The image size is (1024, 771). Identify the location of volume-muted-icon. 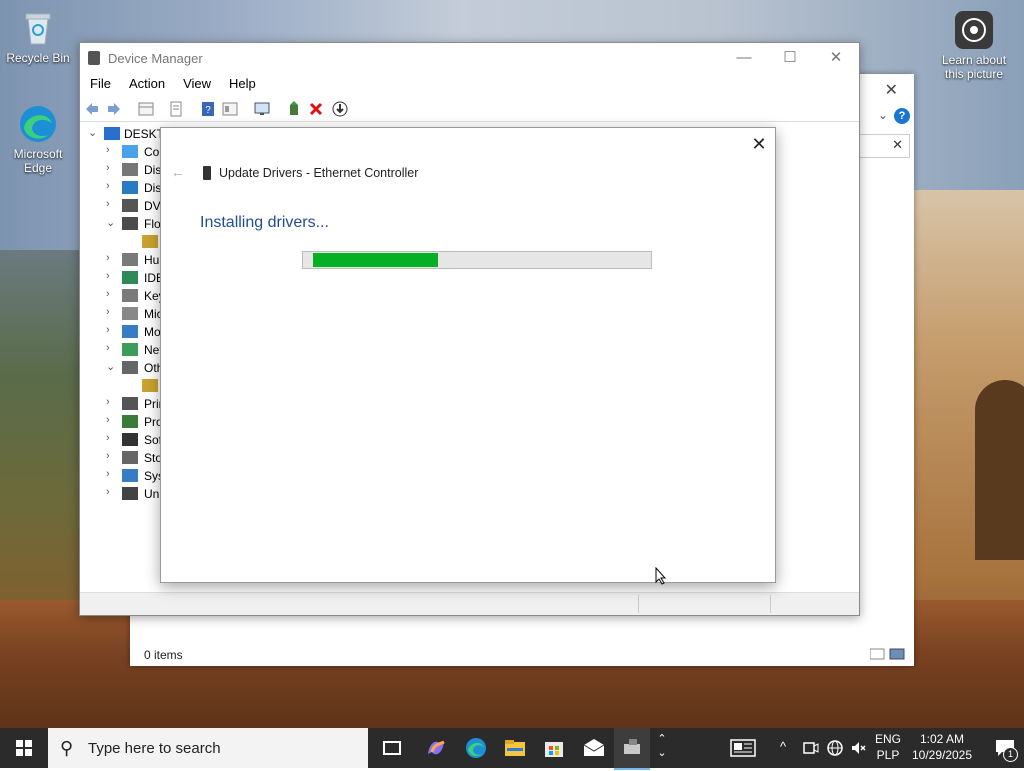
(859, 748).